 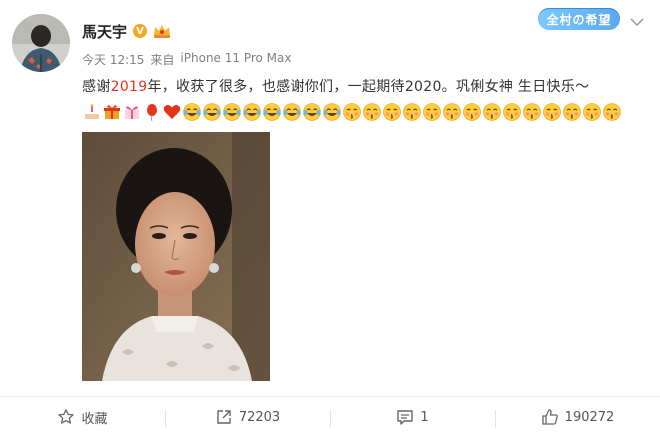 I want to click on thumbs-up-icon, so click(x=550, y=417).